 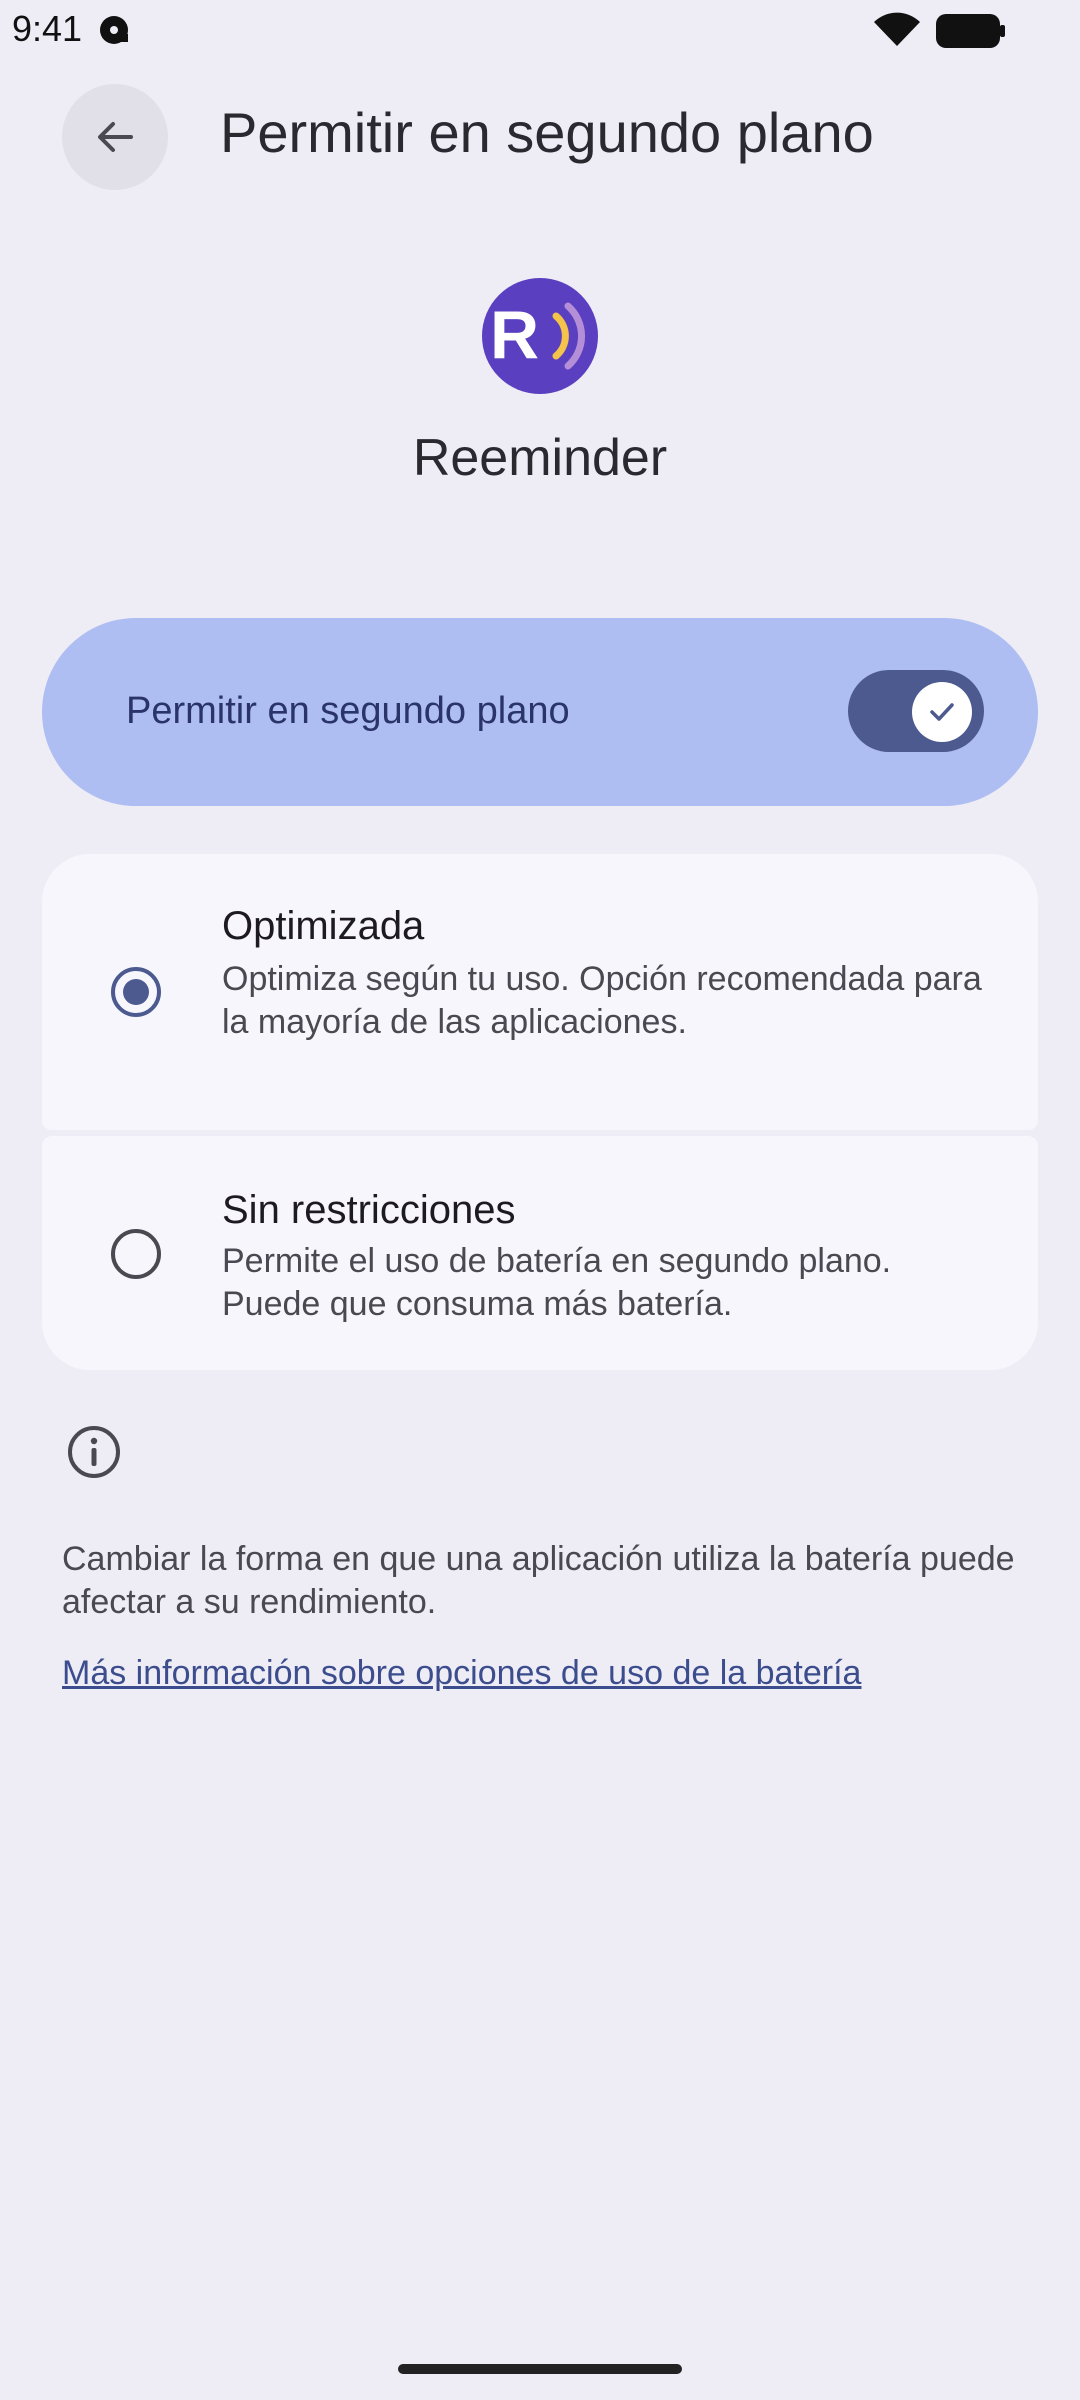 I want to click on battery-icon, so click(x=970, y=31).